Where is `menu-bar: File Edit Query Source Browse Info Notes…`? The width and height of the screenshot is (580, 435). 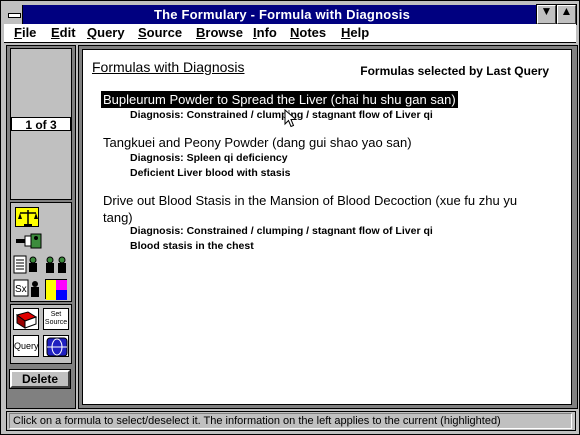 menu-bar: File Edit Query Source Browse Info Notes… is located at coordinates (290, 33).